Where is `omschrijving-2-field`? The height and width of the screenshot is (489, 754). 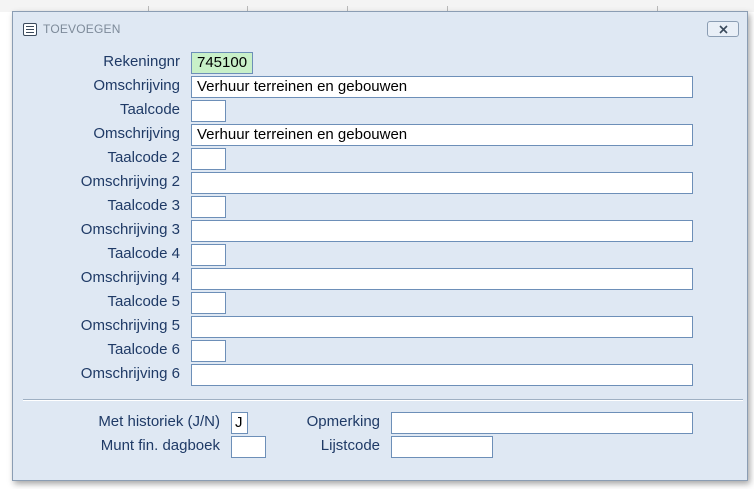
omschrijving-2-field is located at coordinates (442, 183).